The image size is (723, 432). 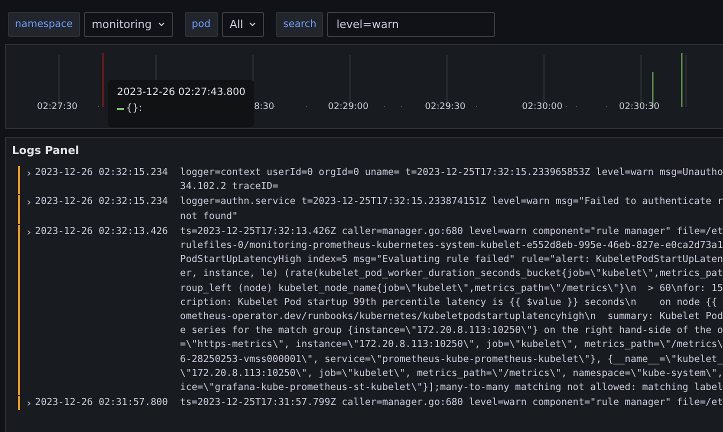 I want to click on filter-label: namespace, so click(x=44, y=24).